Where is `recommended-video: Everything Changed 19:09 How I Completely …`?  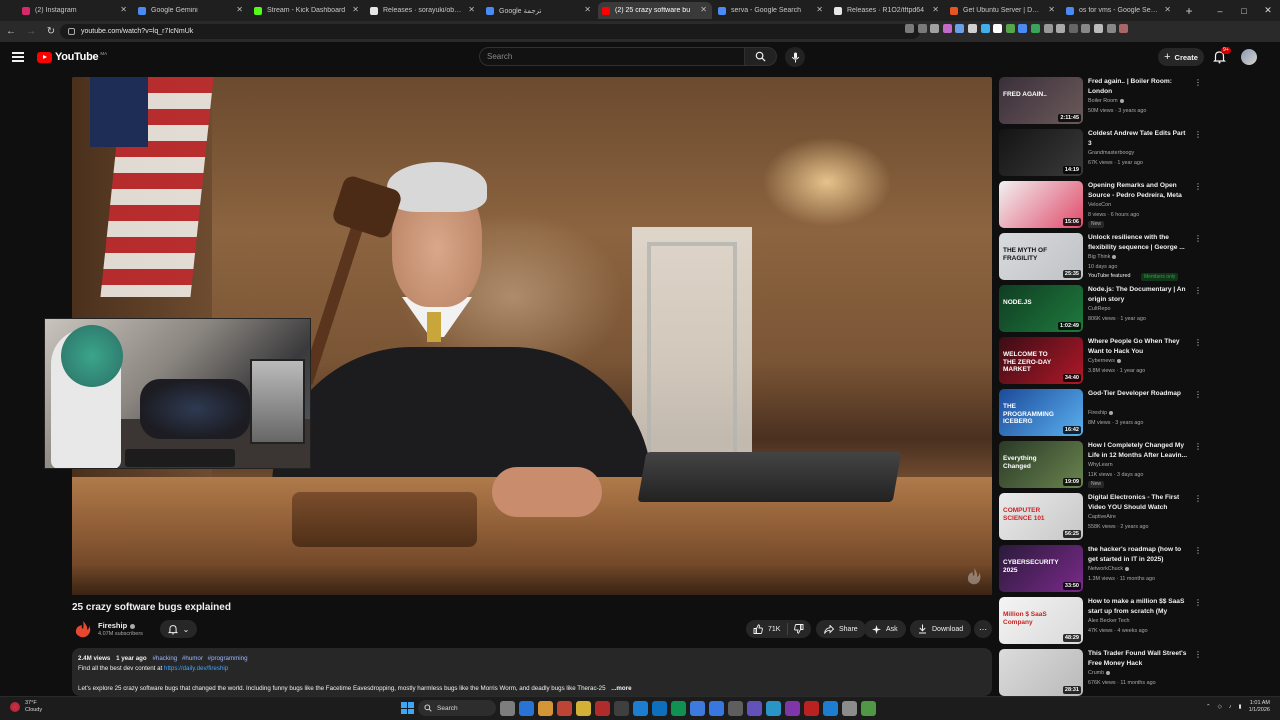
recommended-video: Everything Changed 19:09 How I Completely … is located at coordinates (1101, 465).